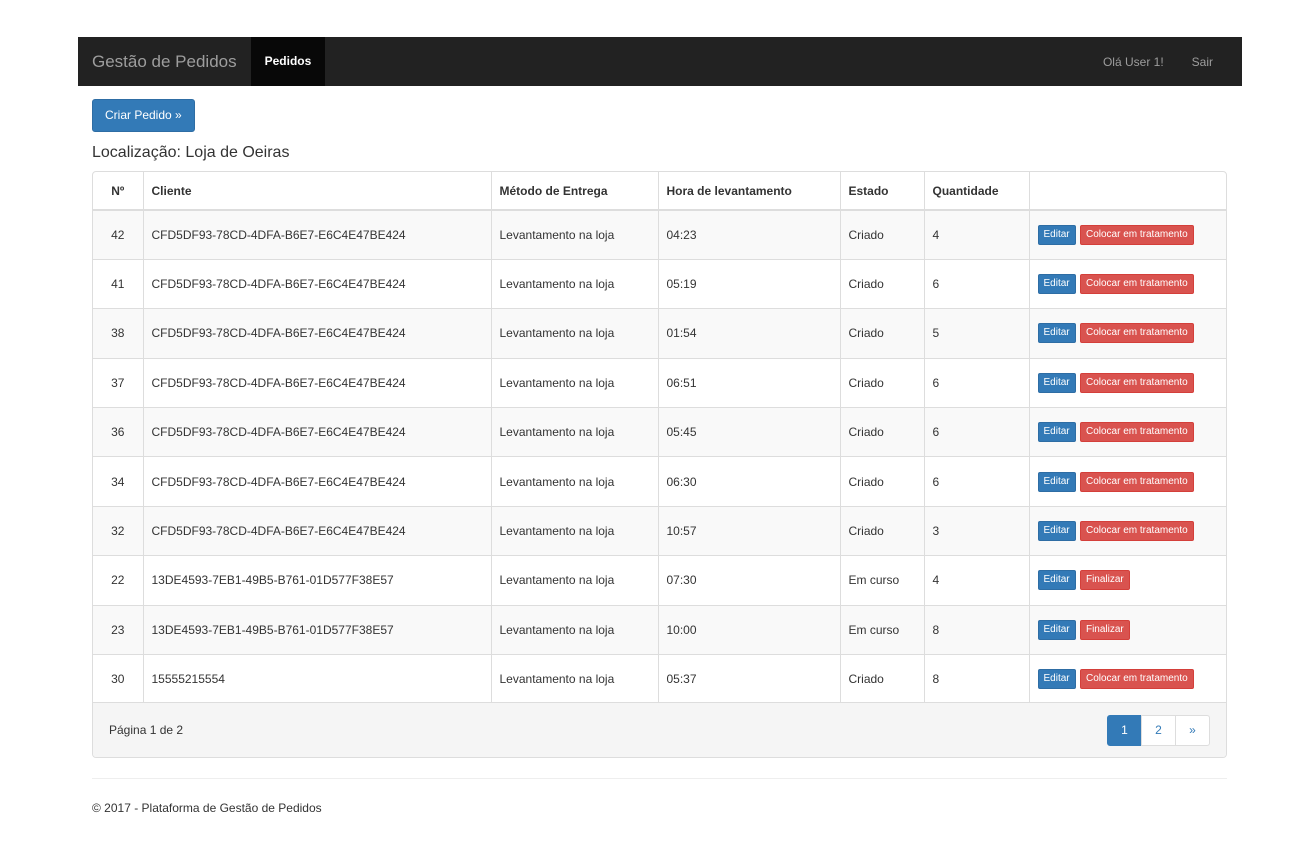 Image resolution: width=1304 pixels, height=860 pixels. What do you see at coordinates (749, 283) in the screenshot?
I see `row-pickup-time: 05:19` at bounding box center [749, 283].